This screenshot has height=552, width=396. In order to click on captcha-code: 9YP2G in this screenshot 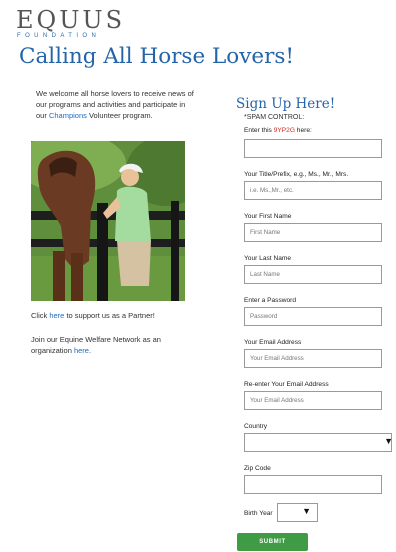, I will do `click(284, 130)`.